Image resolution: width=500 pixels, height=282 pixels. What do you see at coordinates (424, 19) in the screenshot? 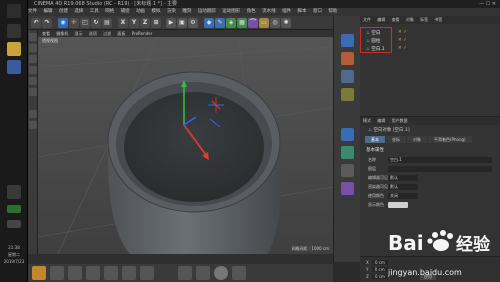
I see `om-menu-tags: 标签` at bounding box center [424, 19].